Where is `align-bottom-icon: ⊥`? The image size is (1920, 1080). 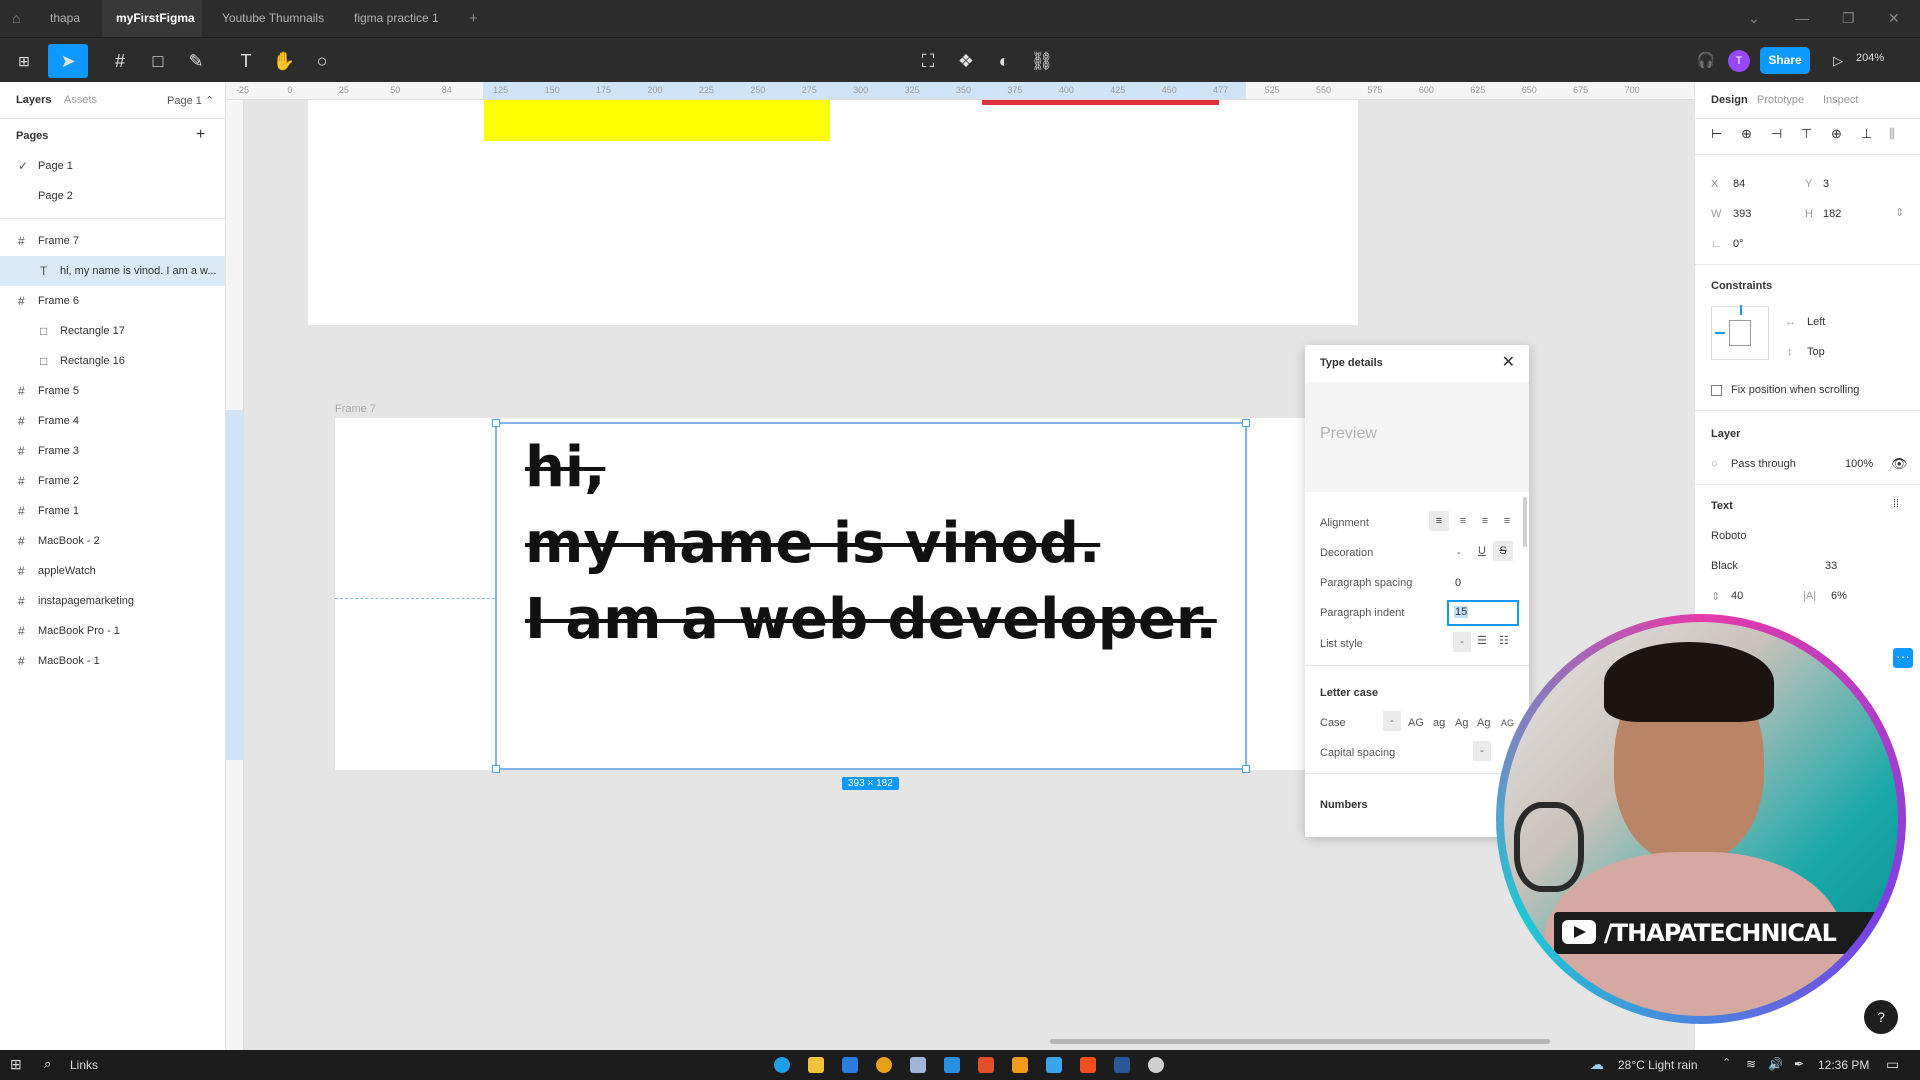
align-bottom-icon: ⊥ is located at coordinates (1866, 134).